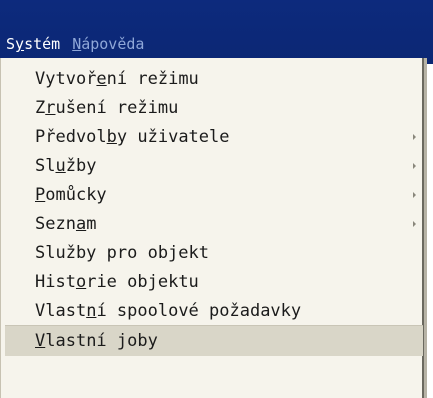 Image resolution: width=433 pixels, height=398 pixels. Describe the element at coordinates (211, 282) in the screenshot. I see `menu-item-object-history: Historie objektu` at that location.